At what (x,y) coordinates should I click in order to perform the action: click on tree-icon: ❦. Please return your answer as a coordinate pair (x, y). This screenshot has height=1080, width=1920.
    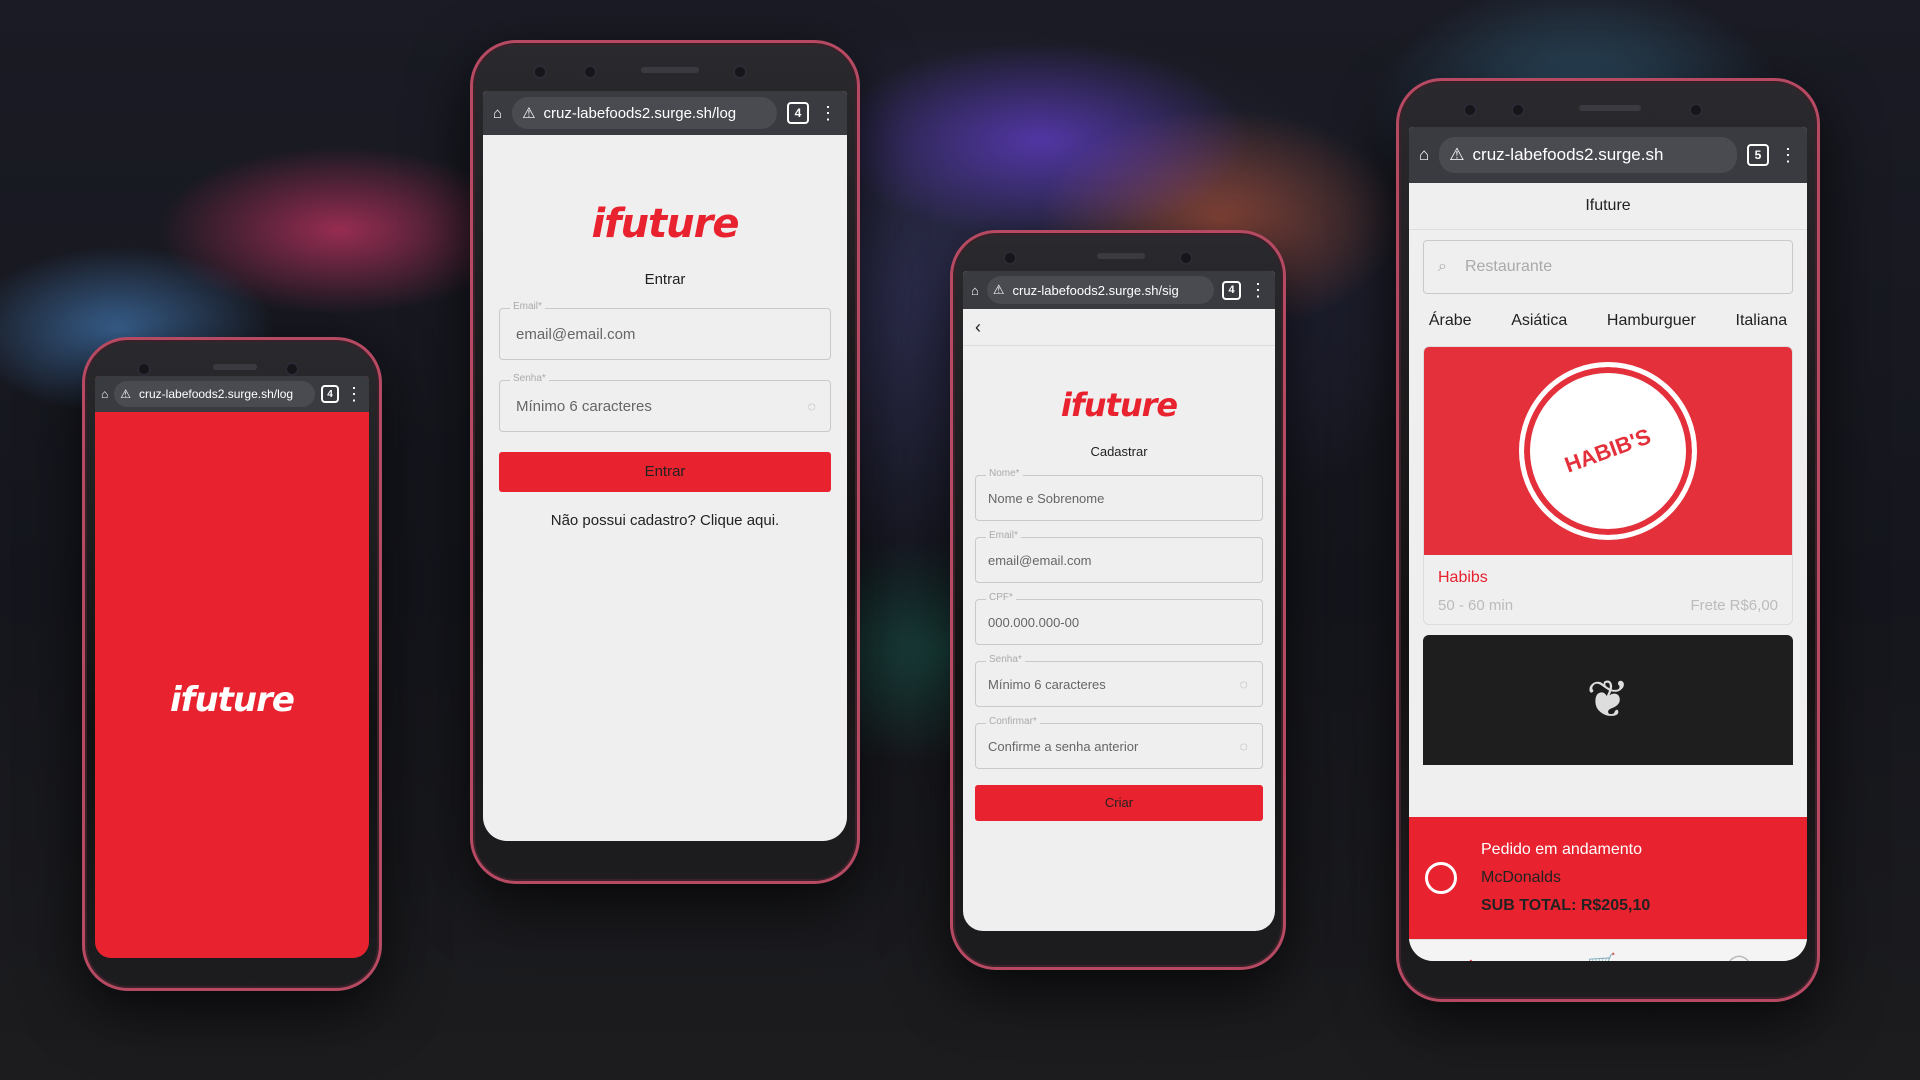
    Looking at the image, I should click on (1608, 700).